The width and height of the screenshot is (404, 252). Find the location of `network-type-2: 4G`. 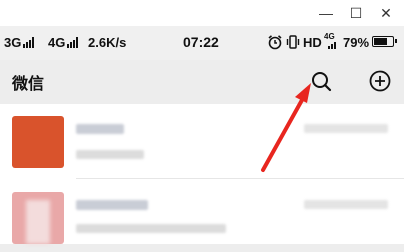

network-type-2: 4G is located at coordinates (63, 42).